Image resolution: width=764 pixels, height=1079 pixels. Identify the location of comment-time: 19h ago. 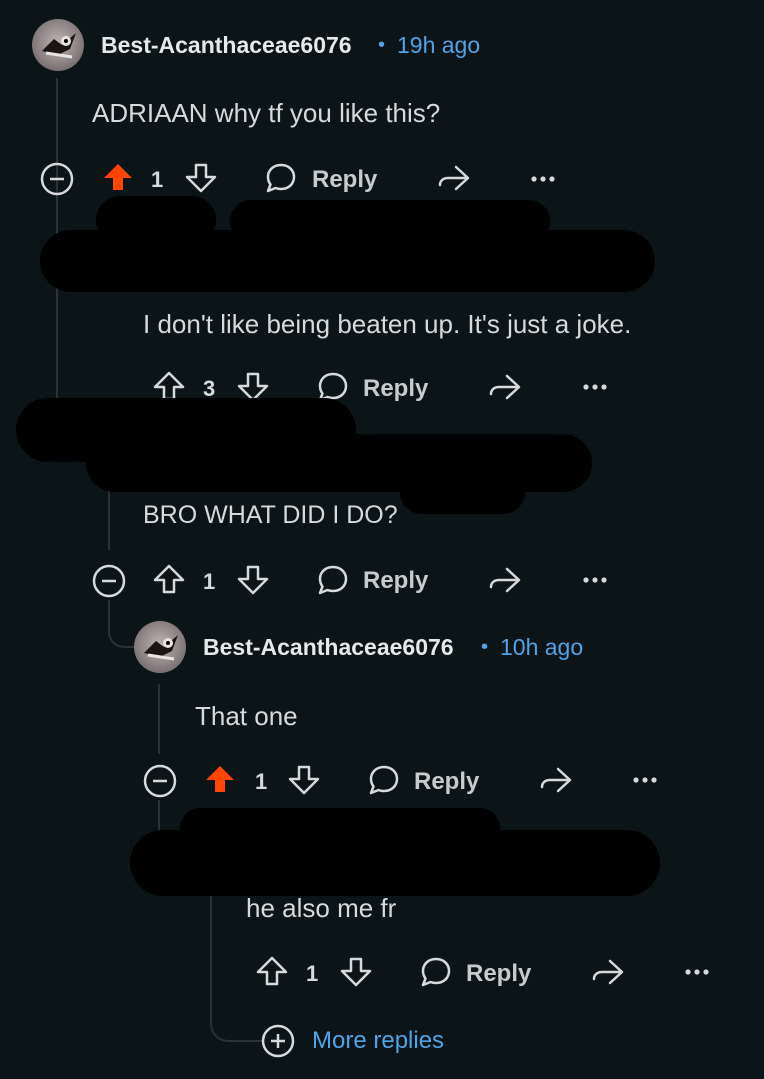
(439, 45).